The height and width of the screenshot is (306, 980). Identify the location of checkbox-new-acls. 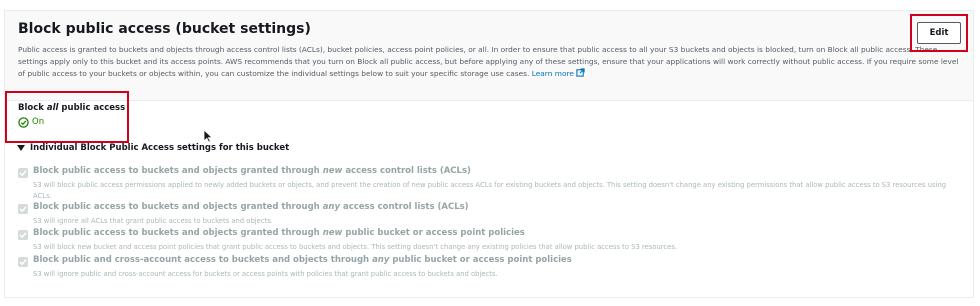
(23, 173).